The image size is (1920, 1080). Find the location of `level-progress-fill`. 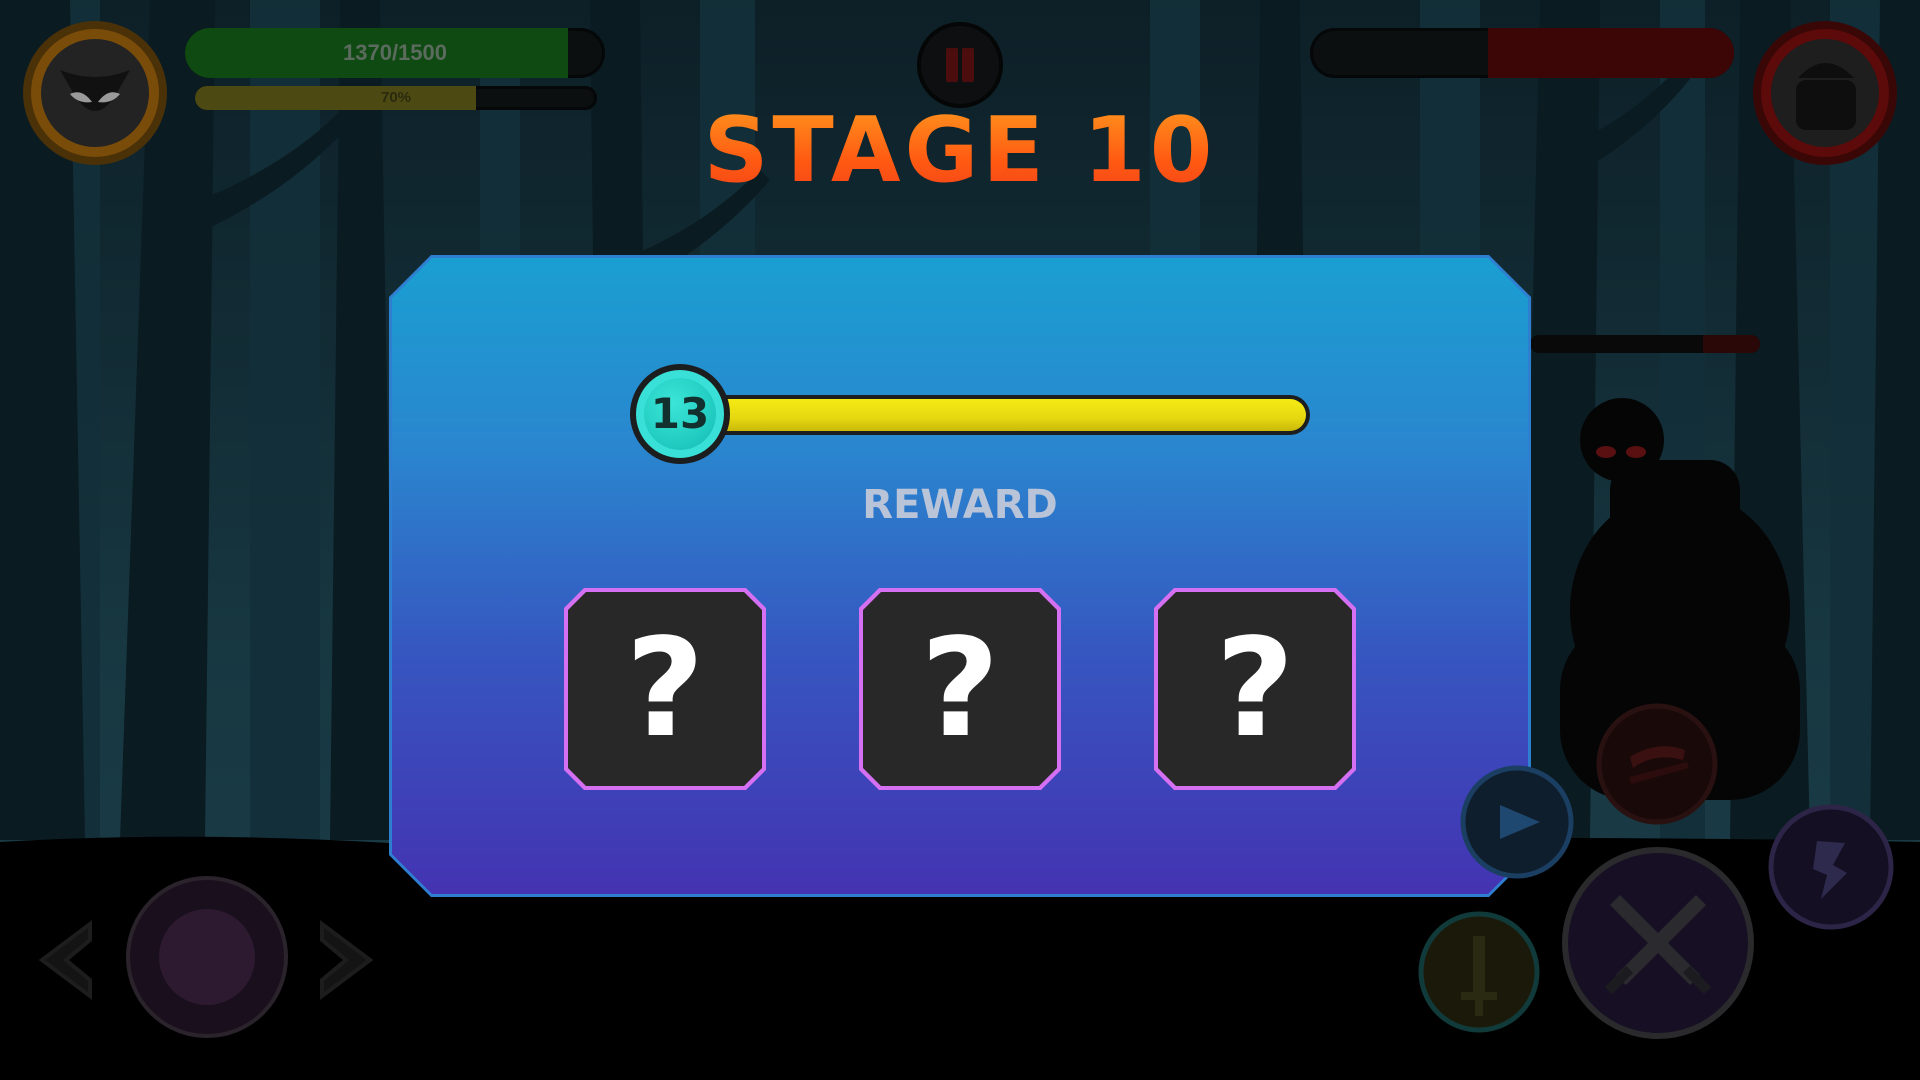

level-progress-fill is located at coordinates (998, 415).